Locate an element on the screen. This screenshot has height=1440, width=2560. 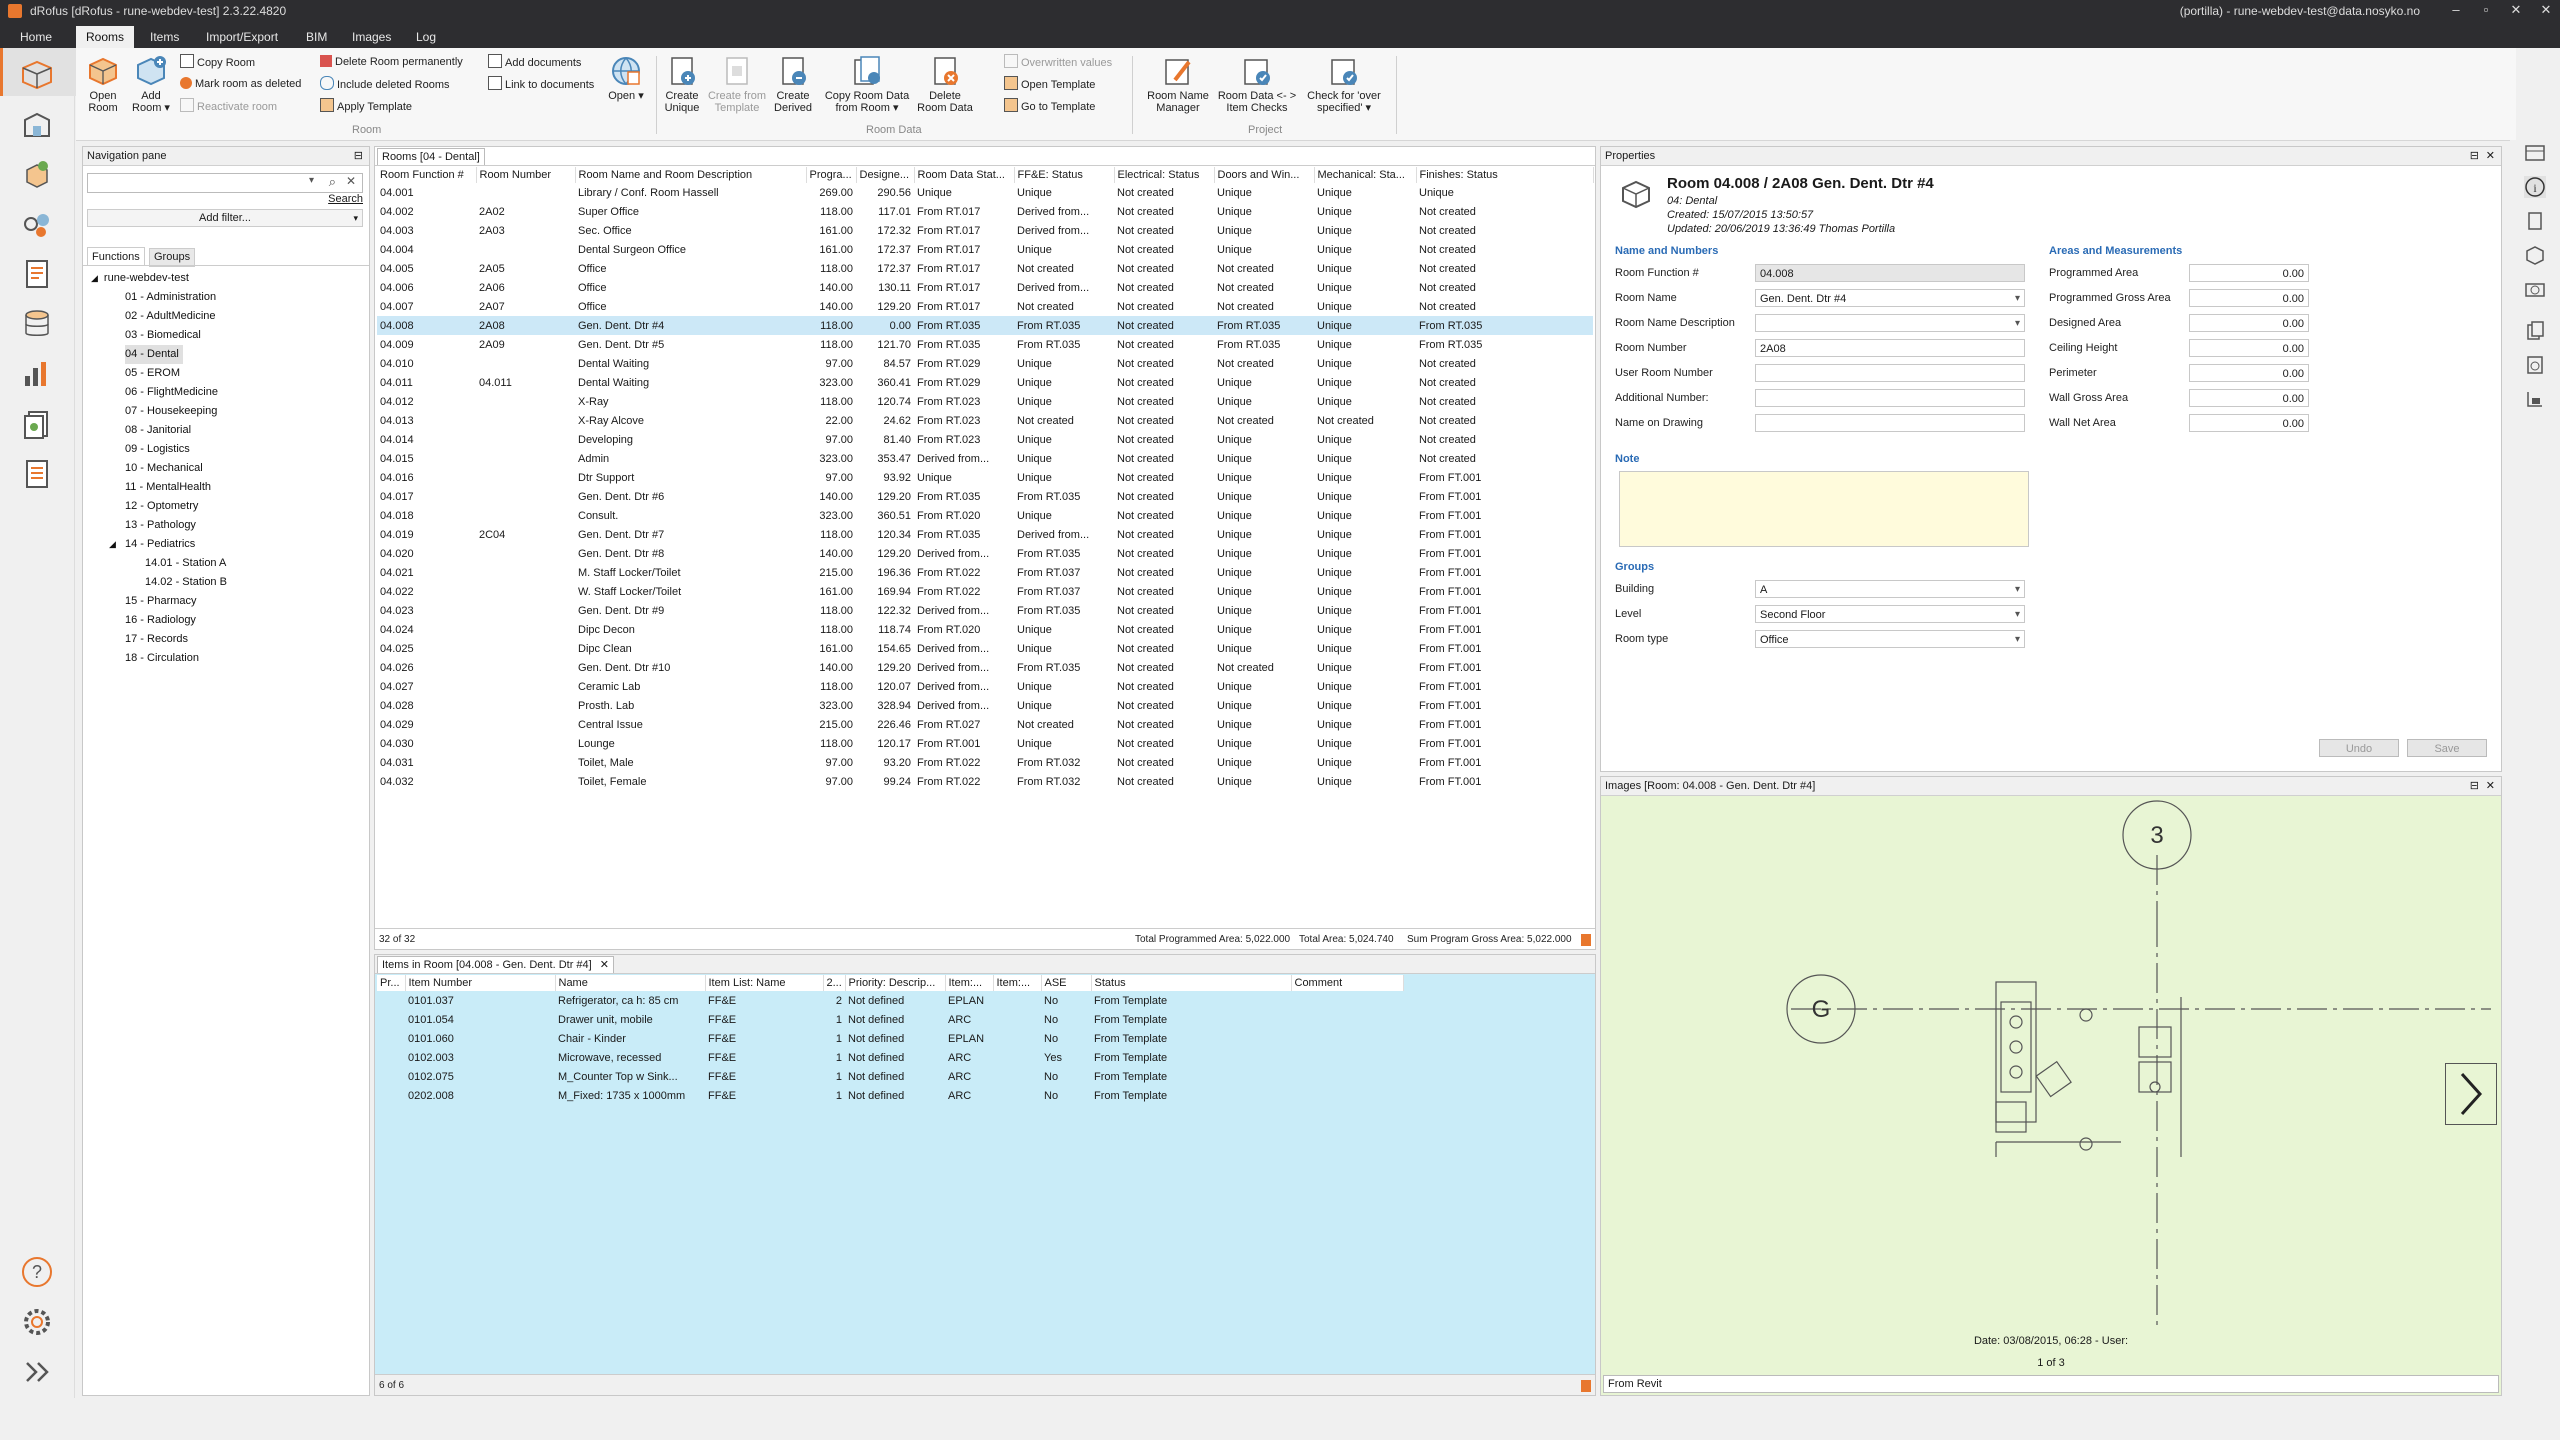
tab-functions: Functions is located at coordinates (116, 256).